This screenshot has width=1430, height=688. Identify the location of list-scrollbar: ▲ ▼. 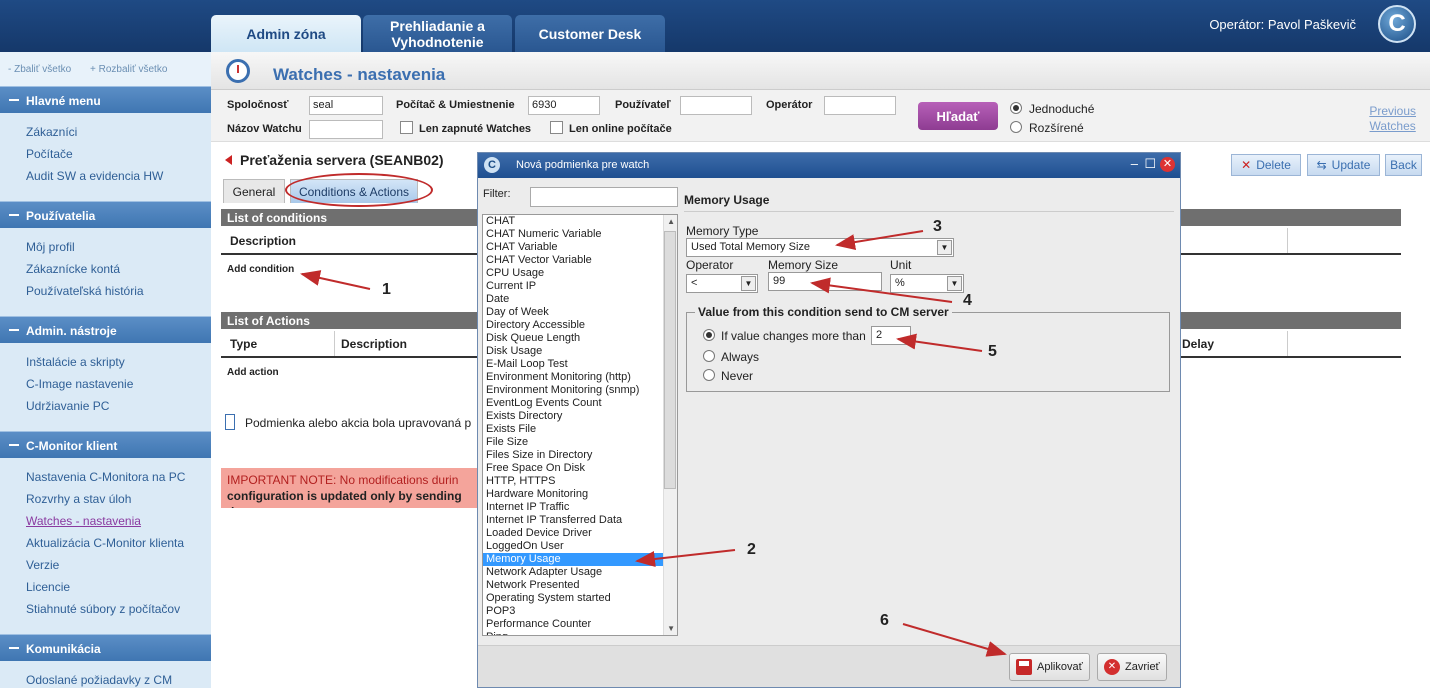
(670, 425).